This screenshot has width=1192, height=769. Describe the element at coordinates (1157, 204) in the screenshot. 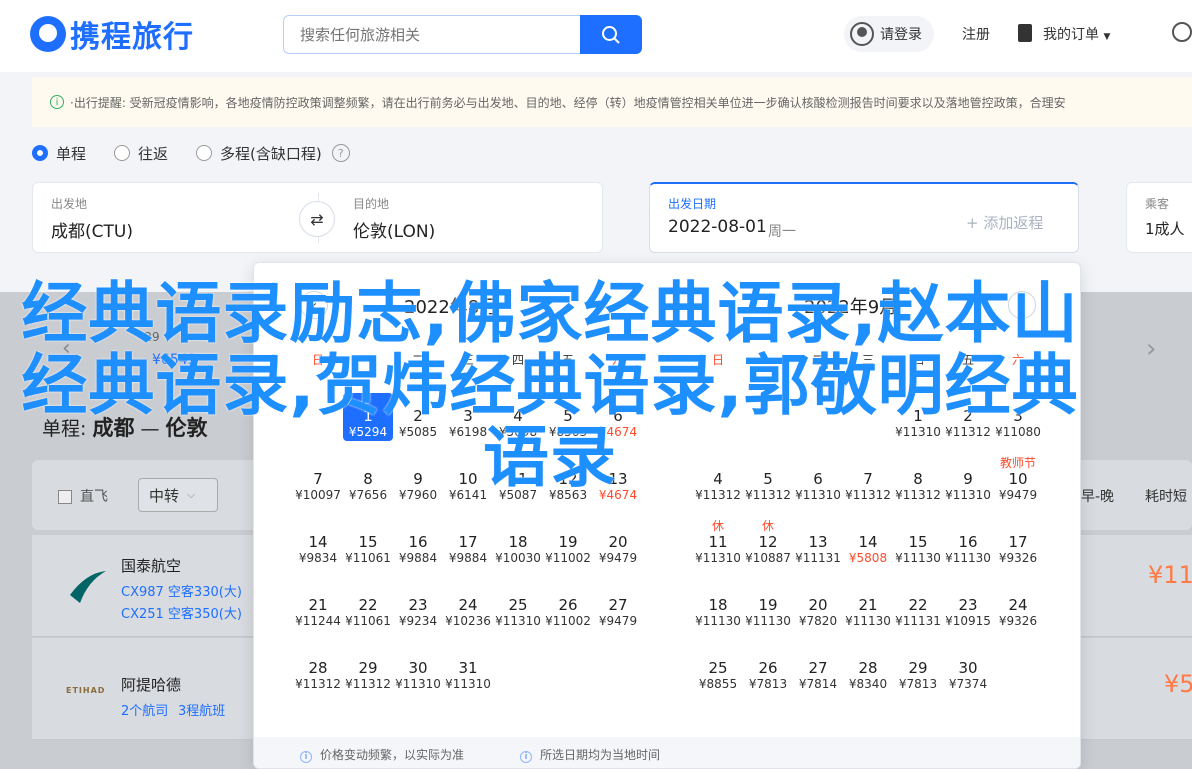

I see `passenger-label: 乘客` at that location.